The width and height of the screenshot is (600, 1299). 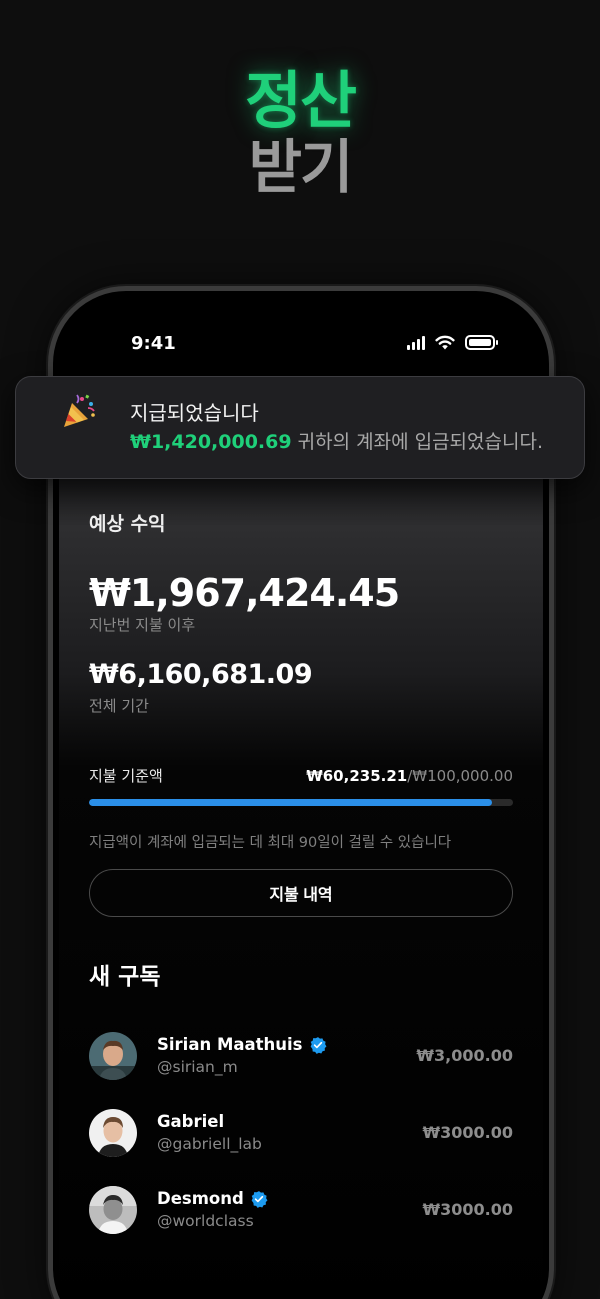 I want to click on subscription-item: Desmond @worldclass ₩3000.00, so click(x=301, y=1209).